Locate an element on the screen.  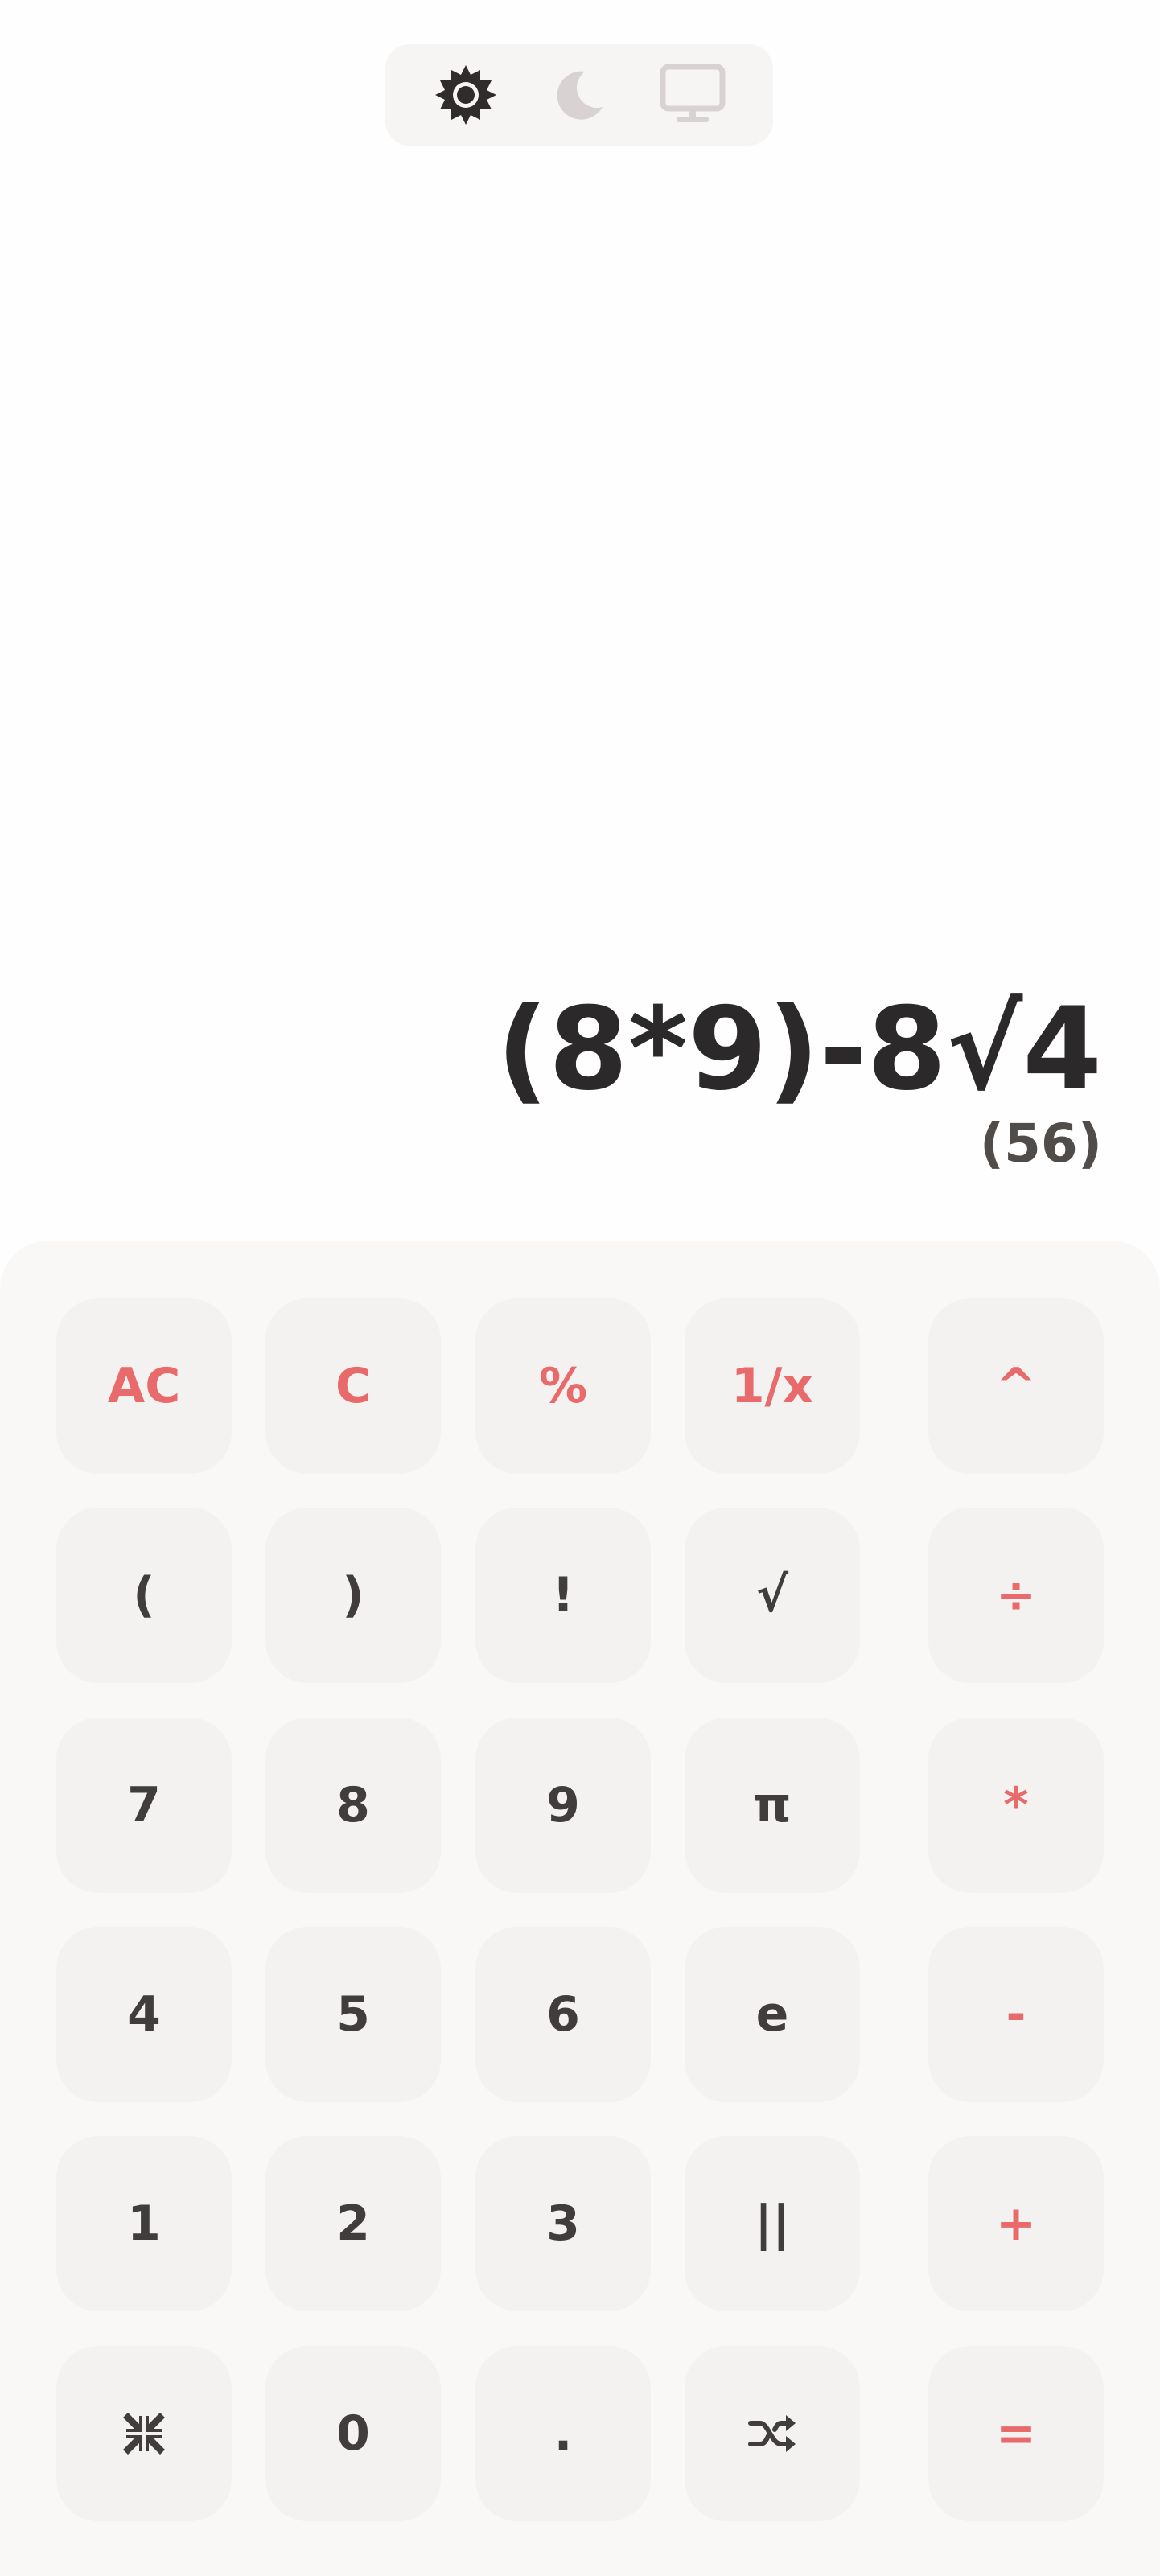
dark-theme-button is located at coordinates (579, 95).